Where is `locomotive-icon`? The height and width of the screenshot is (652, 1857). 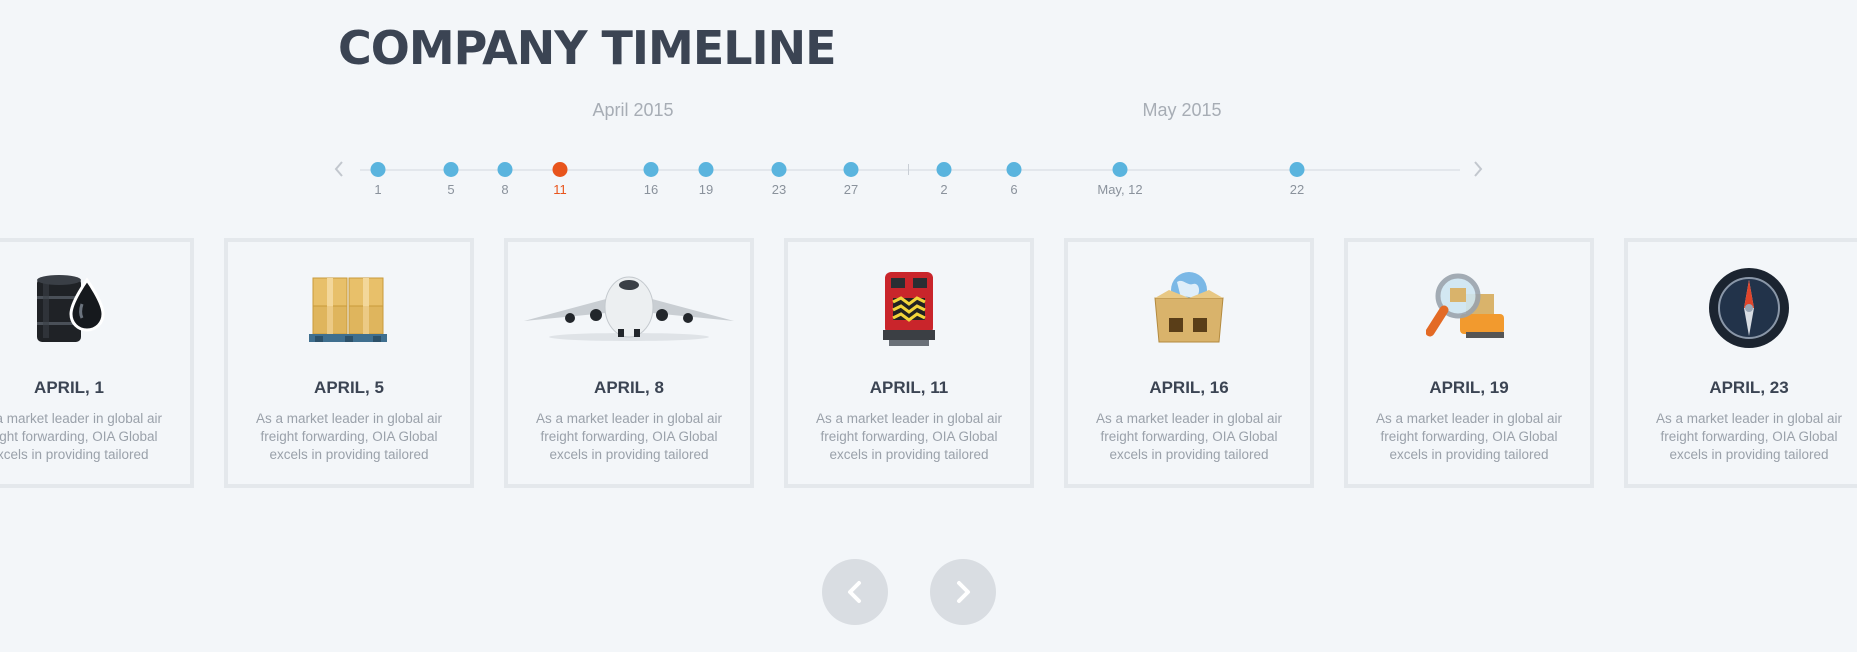 locomotive-icon is located at coordinates (909, 308).